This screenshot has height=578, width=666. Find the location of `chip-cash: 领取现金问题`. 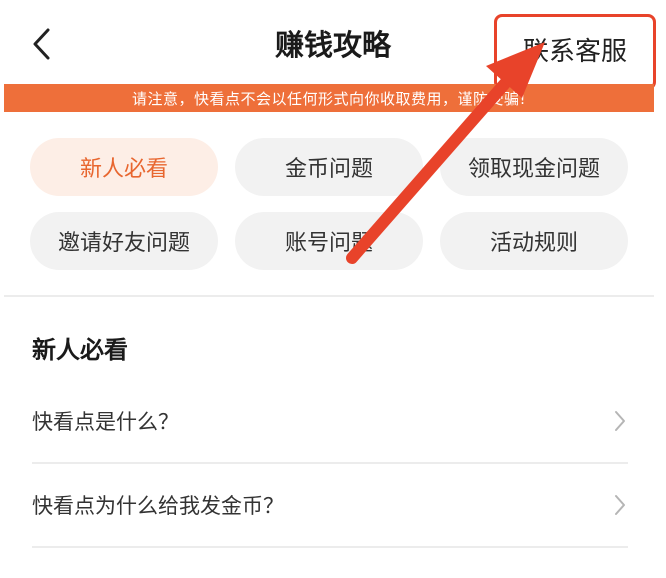

chip-cash: 领取现金问题 is located at coordinates (534, 167).